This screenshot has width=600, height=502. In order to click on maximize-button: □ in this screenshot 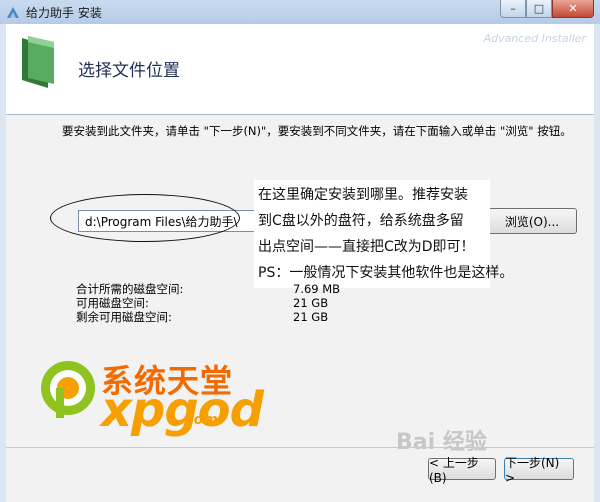, I will do `click(539, 9)`.